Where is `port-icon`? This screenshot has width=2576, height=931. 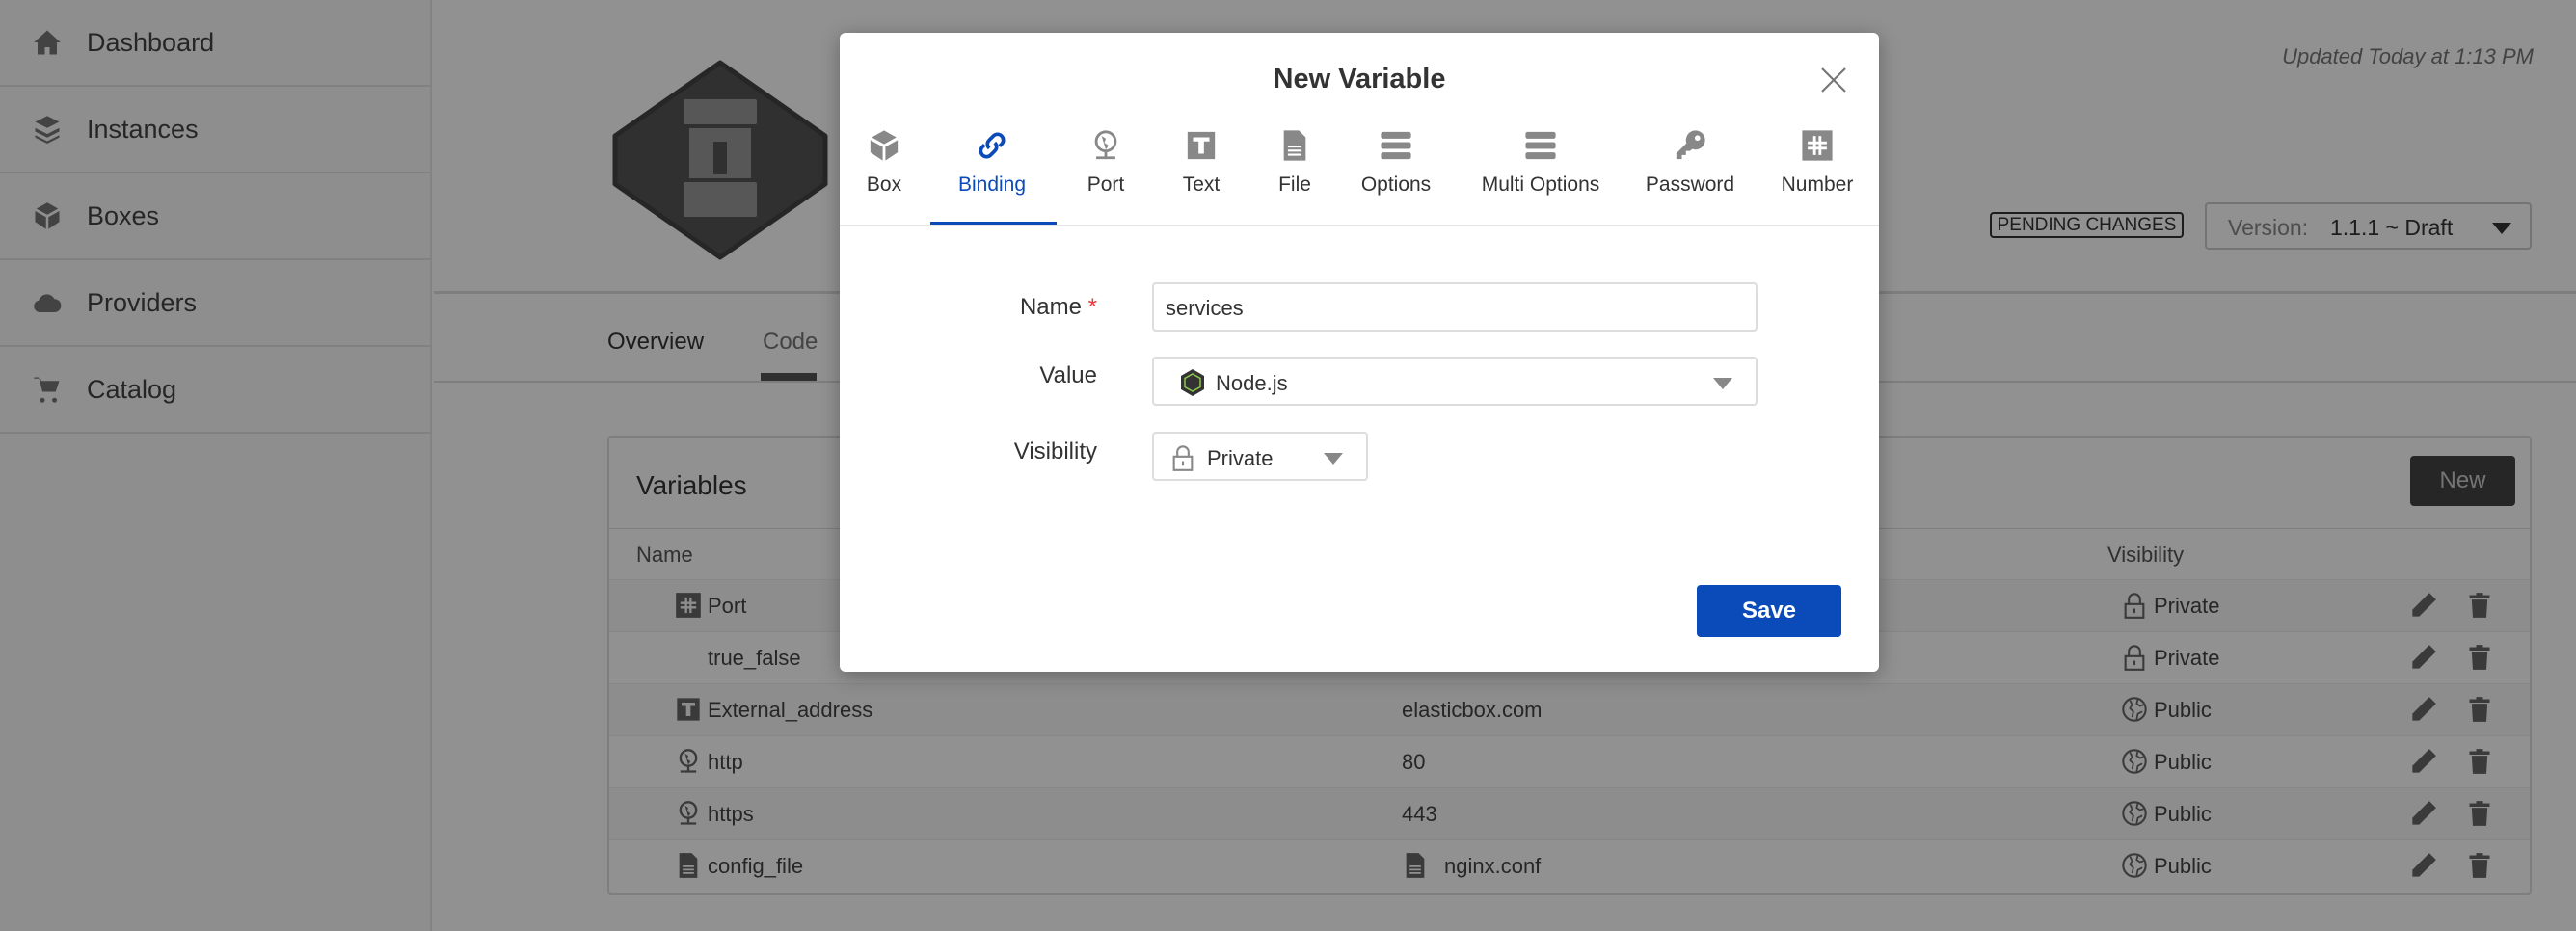 port-icon is located at coordinates (1105, 145).